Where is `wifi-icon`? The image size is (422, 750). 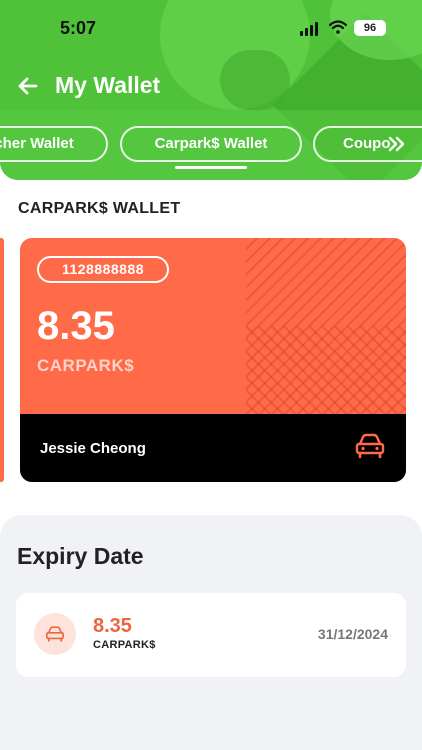 wifi-icon is located at coordinates (338, 27).